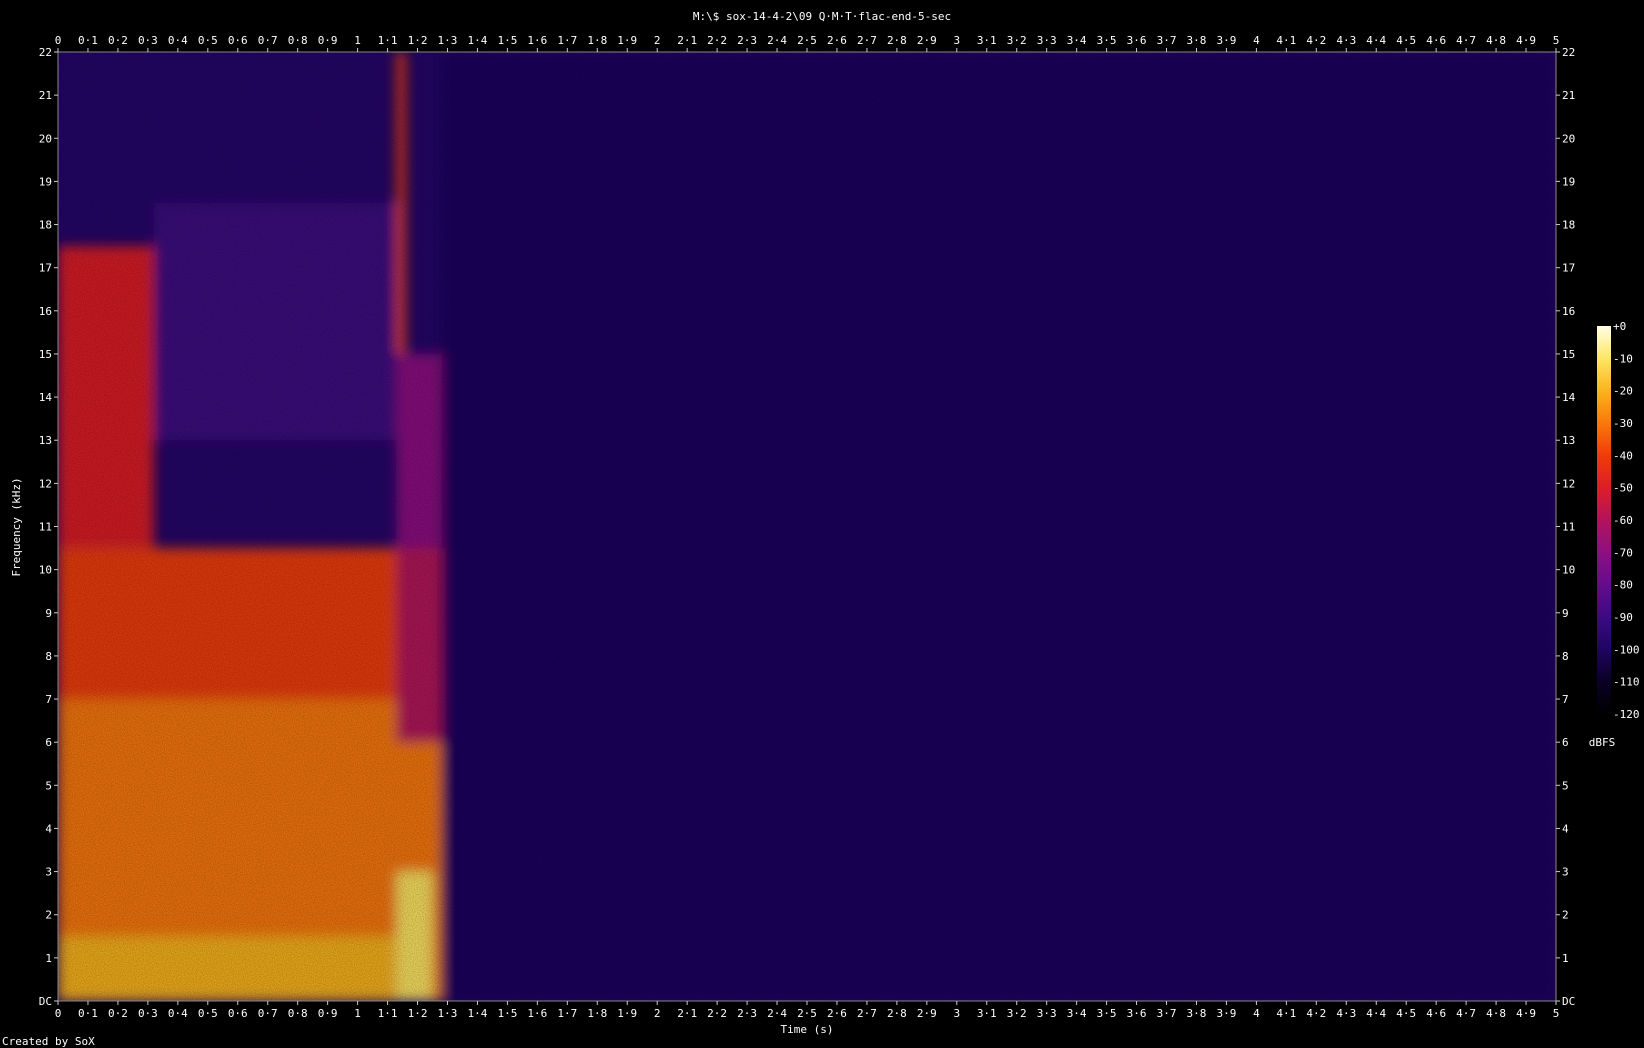 This screenshot has width=1644, height=1048. Describe the element at coordinates (822, 16) in the screenshot. I see `chart-title: M:\$ sox-14-4-2\09 Q·M·T·flac-end-5-sec` at that location.